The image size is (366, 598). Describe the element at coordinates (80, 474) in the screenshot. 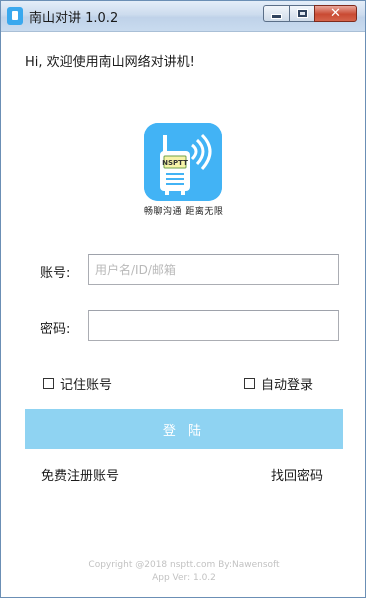

I see `register-link: 免费注册账号` at that location.